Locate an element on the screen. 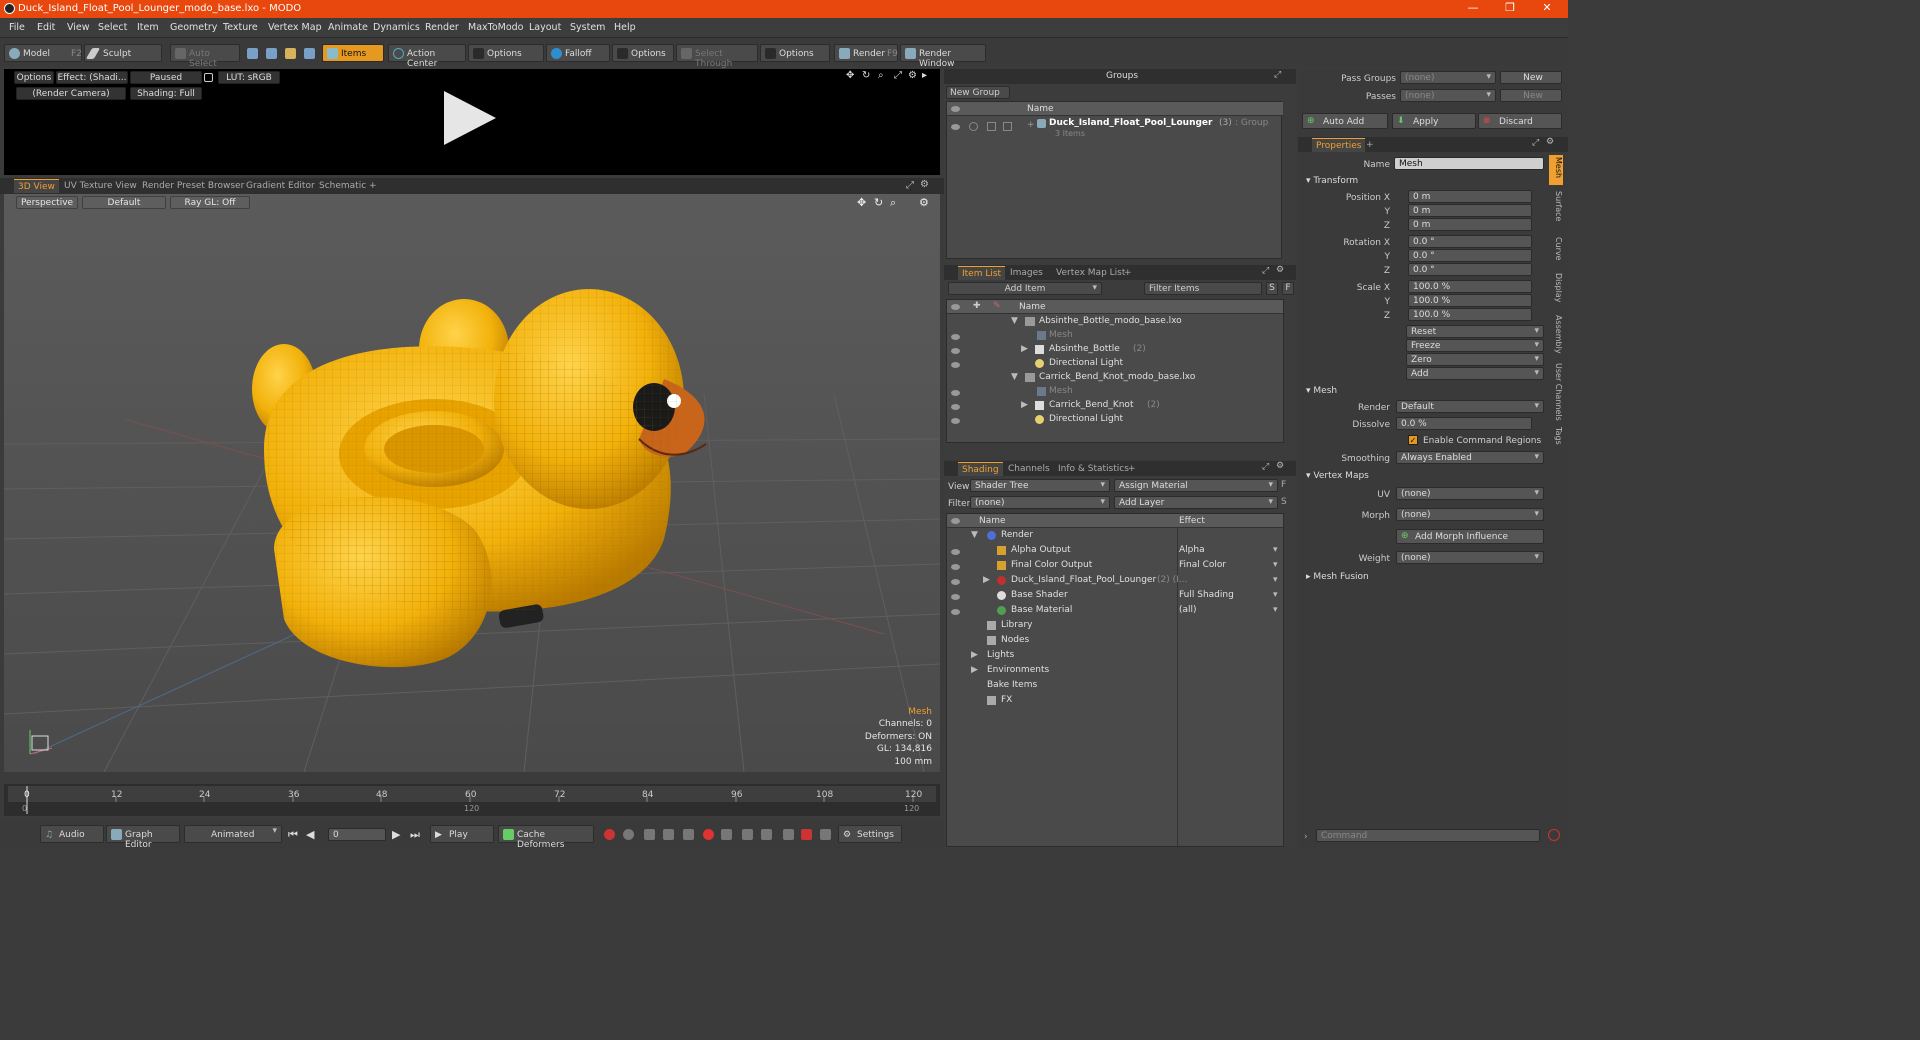 This screenshot has width=1920, height=1040. cache-deformers-button: Cache Deformers is located at coordinates (546, 837).